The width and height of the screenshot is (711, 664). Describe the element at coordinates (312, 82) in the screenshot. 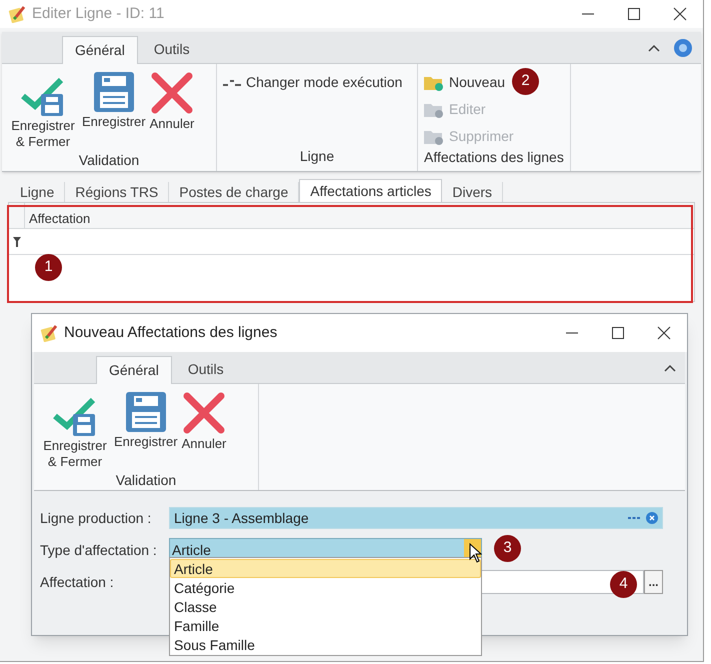

I see `ribbon-button: Changer mode exécution` at that location.